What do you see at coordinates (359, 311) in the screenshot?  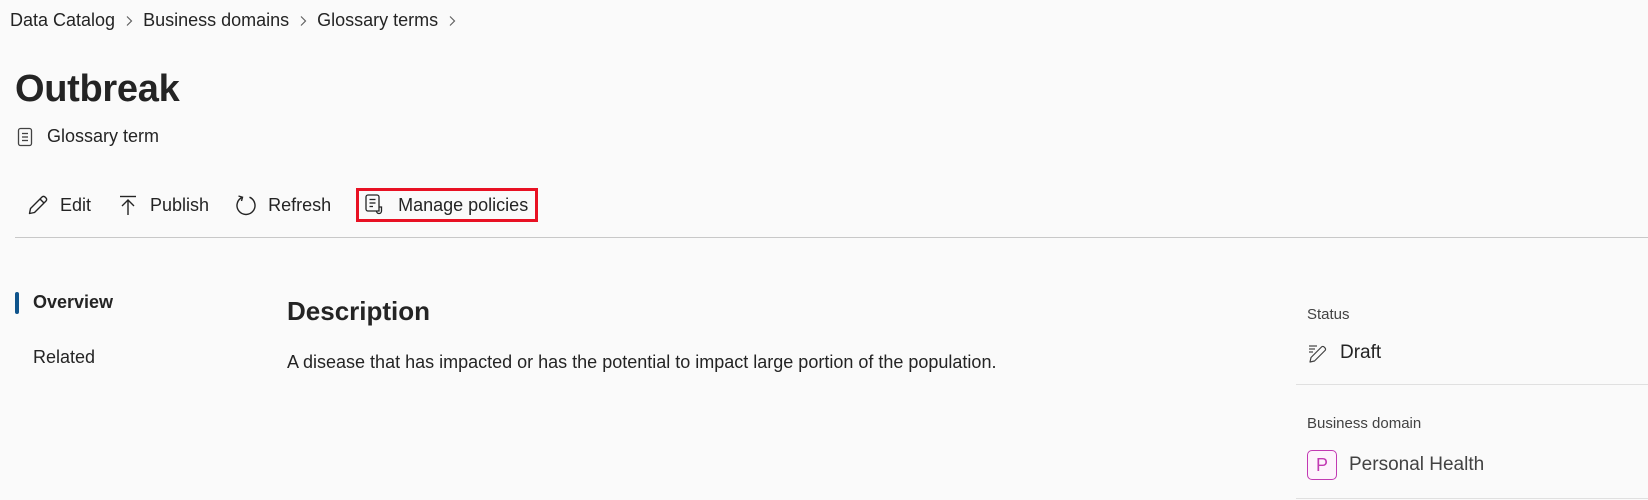 I see `description-heading: Description` at bounding box center [359, 311].